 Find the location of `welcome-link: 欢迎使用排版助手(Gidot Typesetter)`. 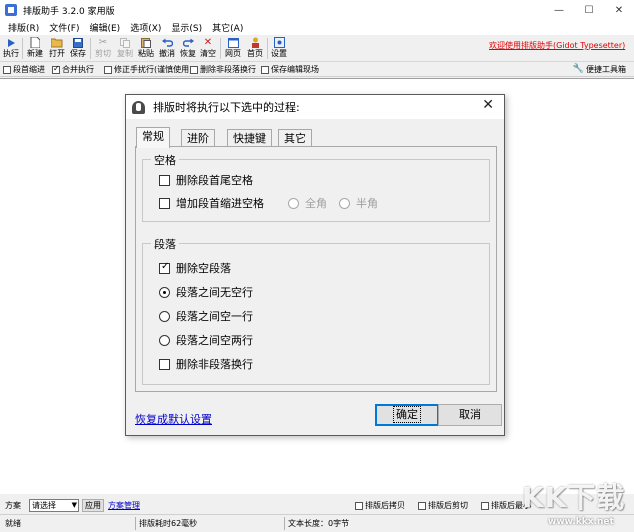

welcome-link: 欢迎使用排版助手(Gidot Typesetter) is located at coordinates (557, 45).